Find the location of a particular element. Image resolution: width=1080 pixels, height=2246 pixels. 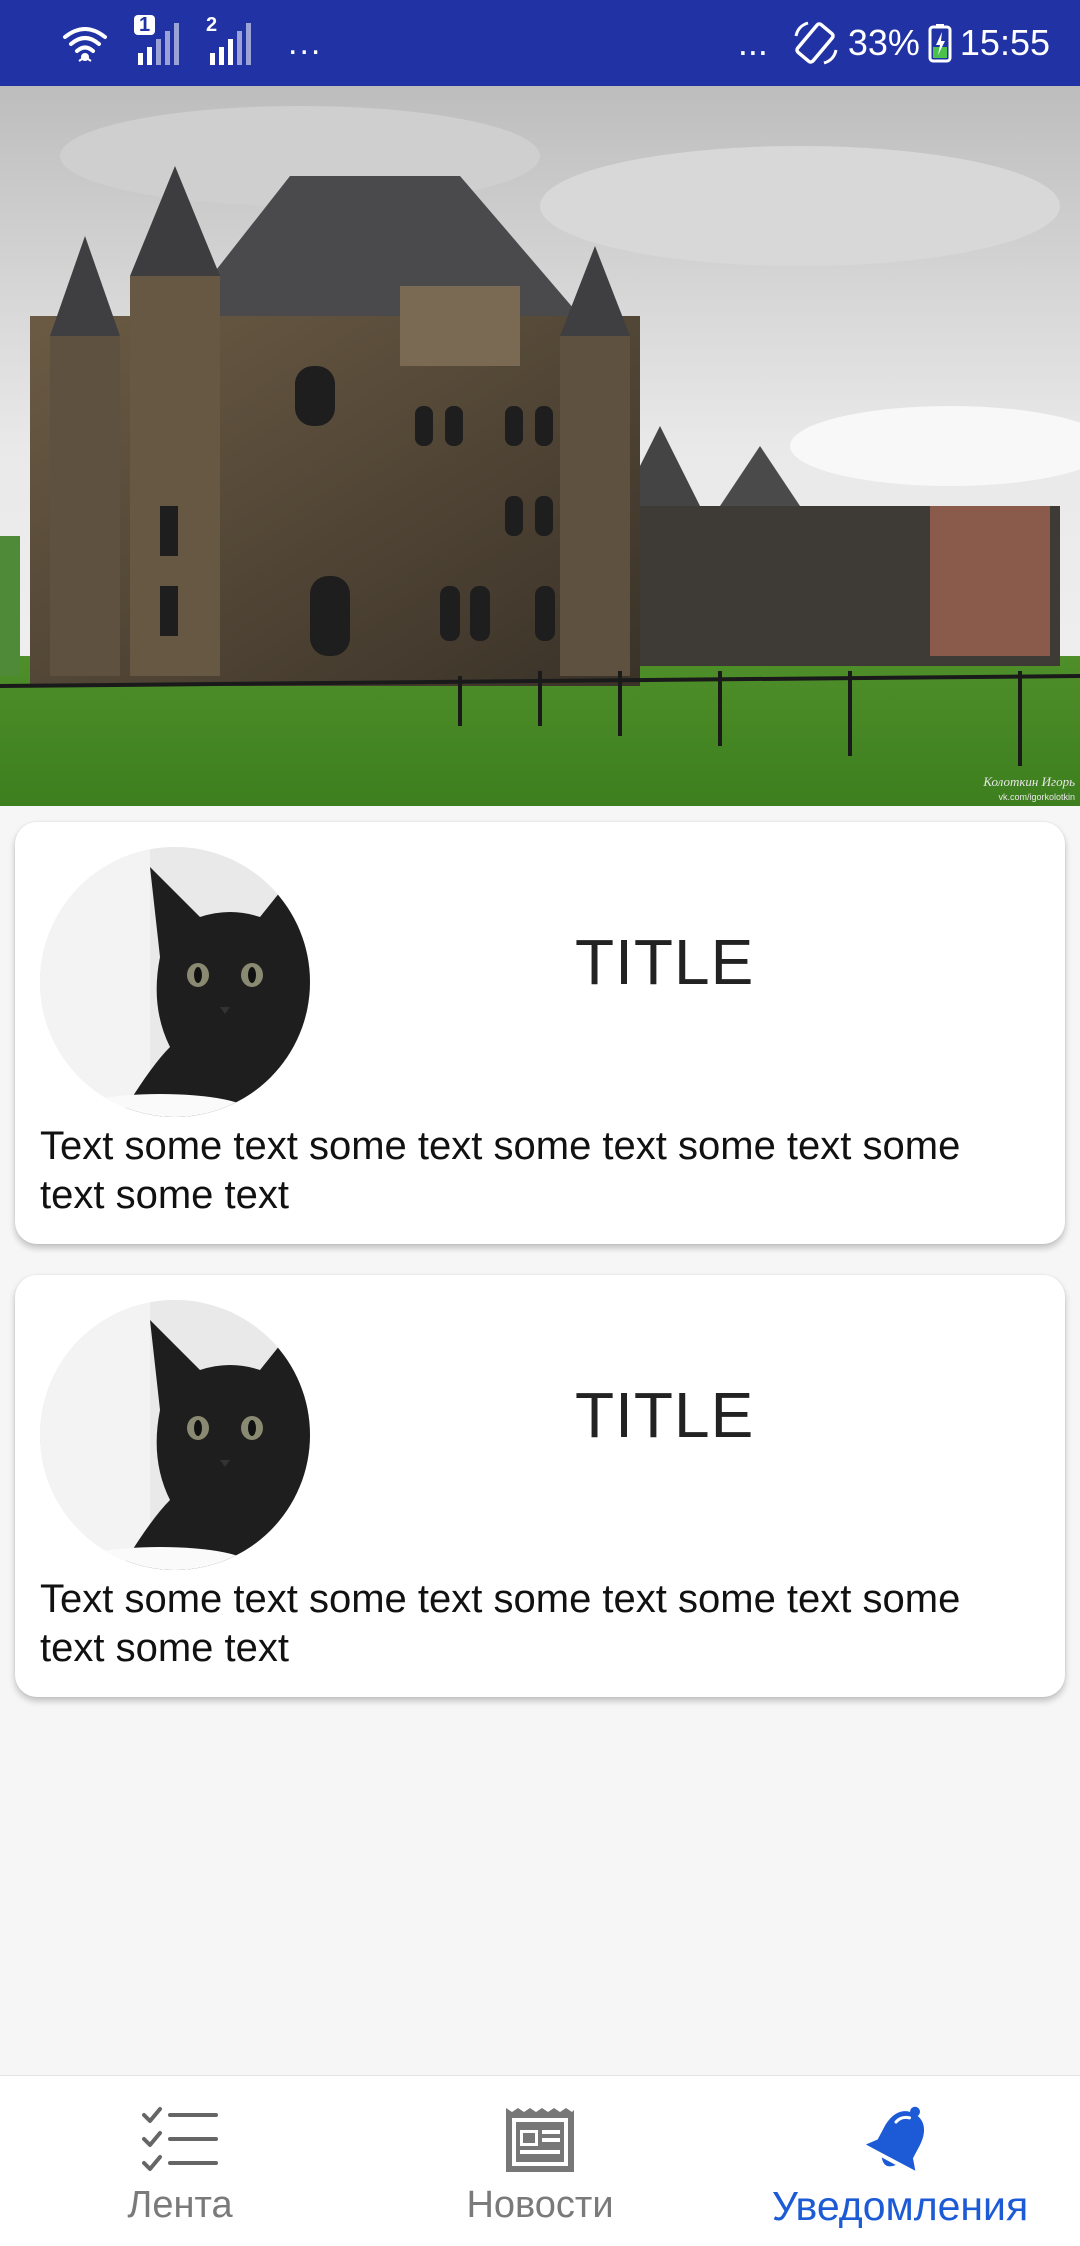

nav-item-feed: Лента is located at coordinates (180, 2161).